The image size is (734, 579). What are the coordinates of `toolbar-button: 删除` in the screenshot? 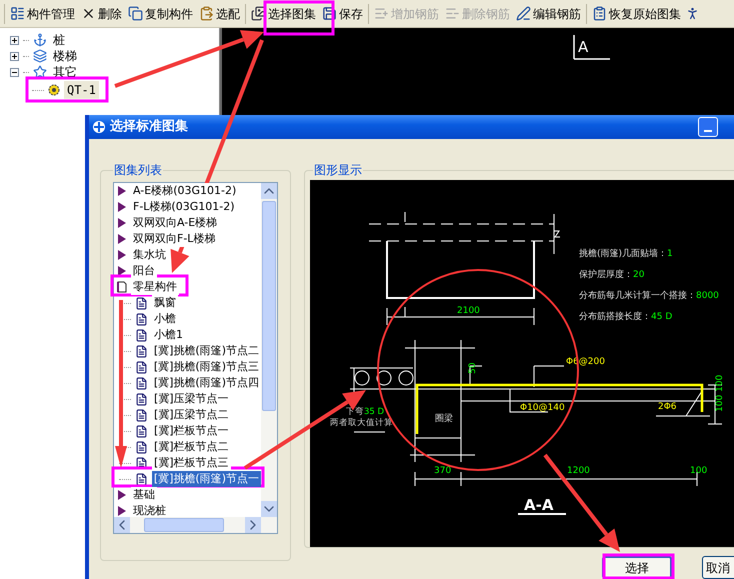 It's located at (101, 14).